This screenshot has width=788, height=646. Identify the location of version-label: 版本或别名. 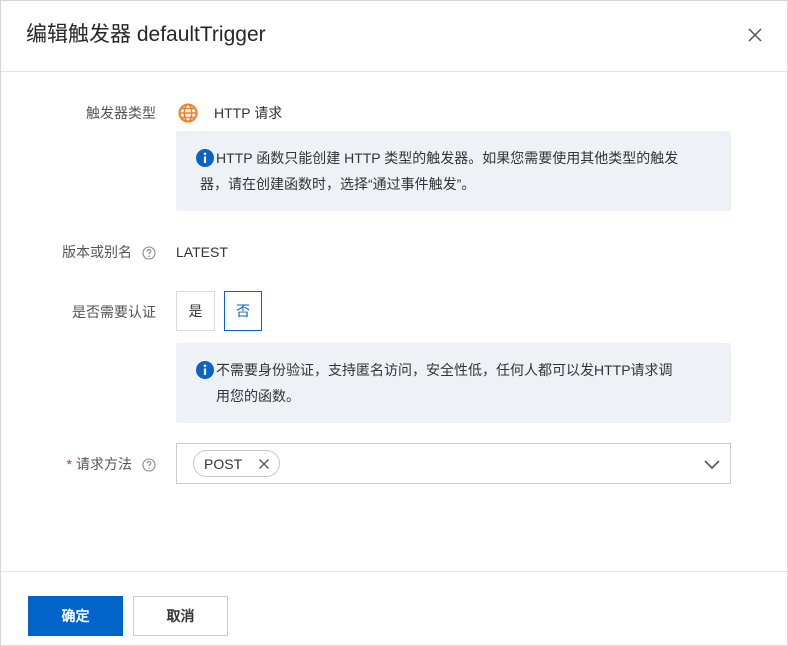
(97, 252).